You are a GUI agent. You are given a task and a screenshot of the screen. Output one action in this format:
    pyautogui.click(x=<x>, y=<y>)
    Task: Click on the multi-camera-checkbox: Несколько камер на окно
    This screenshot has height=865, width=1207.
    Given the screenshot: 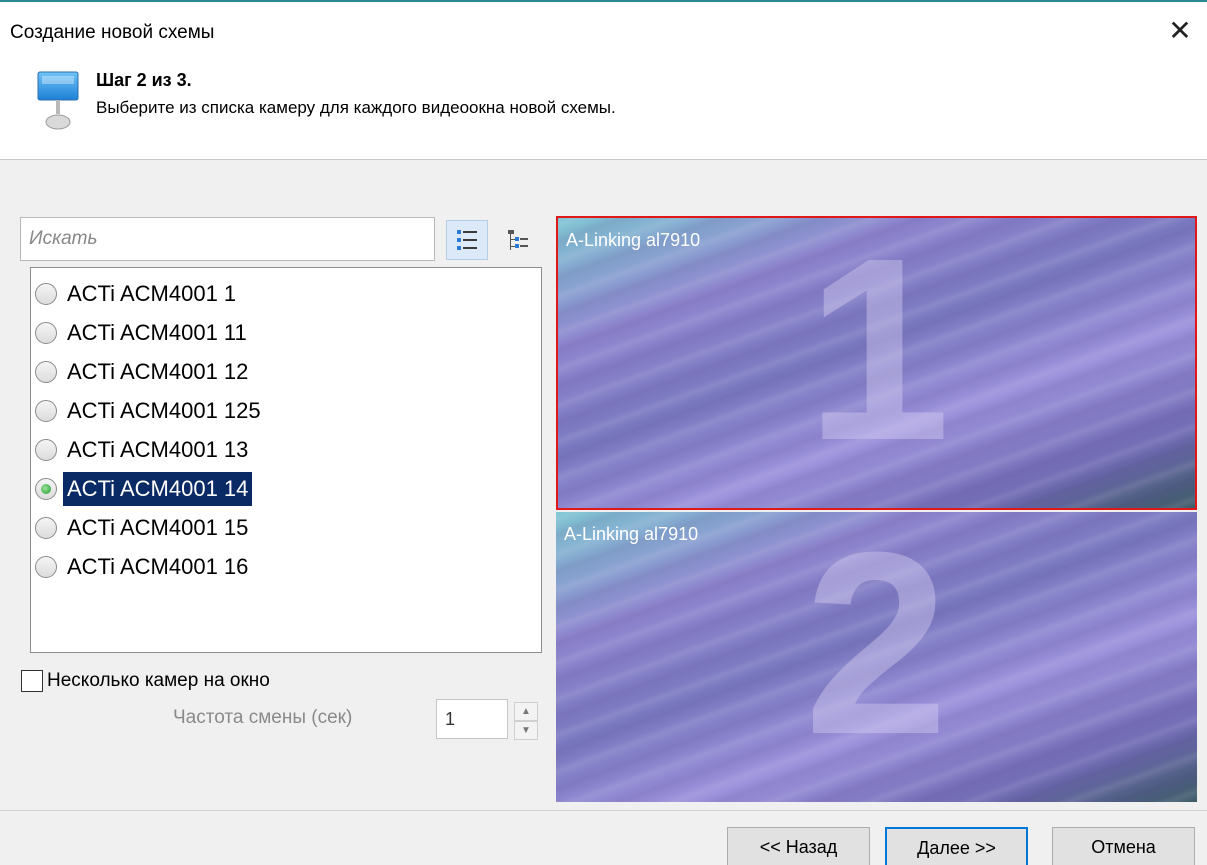 What is the action you would take?
    pyautogui.click(x=145, y=681)
    